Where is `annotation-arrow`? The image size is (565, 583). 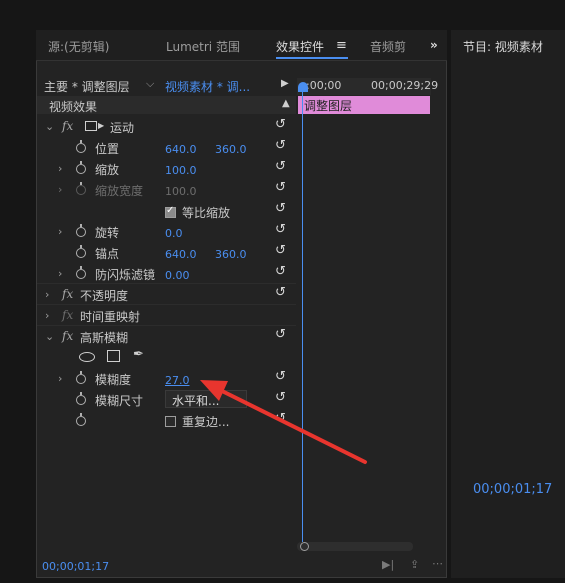
annotation-arrow is located at coordinates (283, 422).